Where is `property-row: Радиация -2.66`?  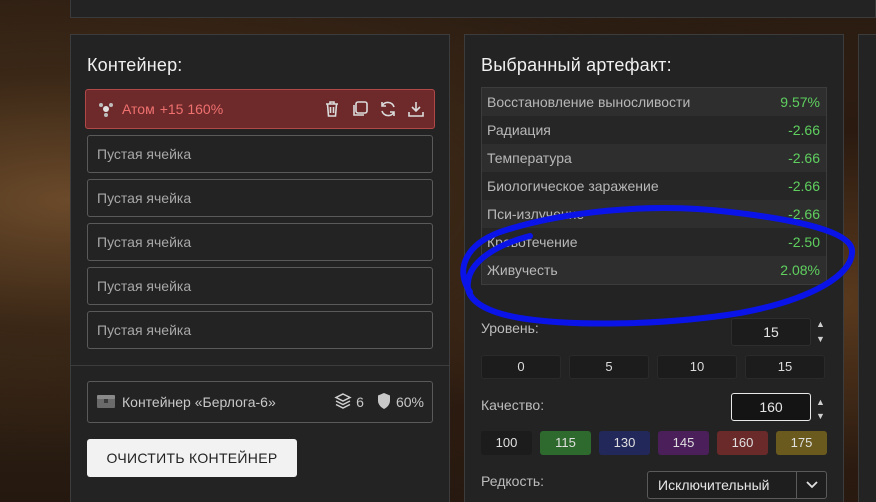
property-row: Радиация -2.66 is located at coordinates (654, 130).